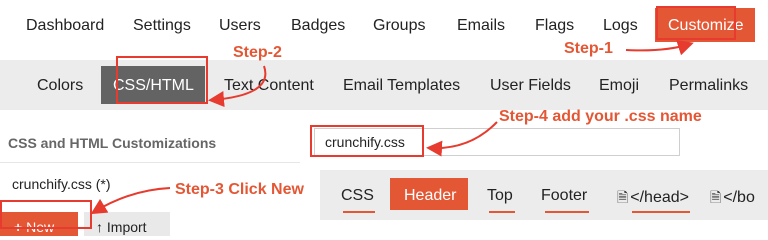  What do you see at coordinates (588, 48) in the screenshot?
I see `step1-annotation: Step-1` at bounding box center [588, 48].